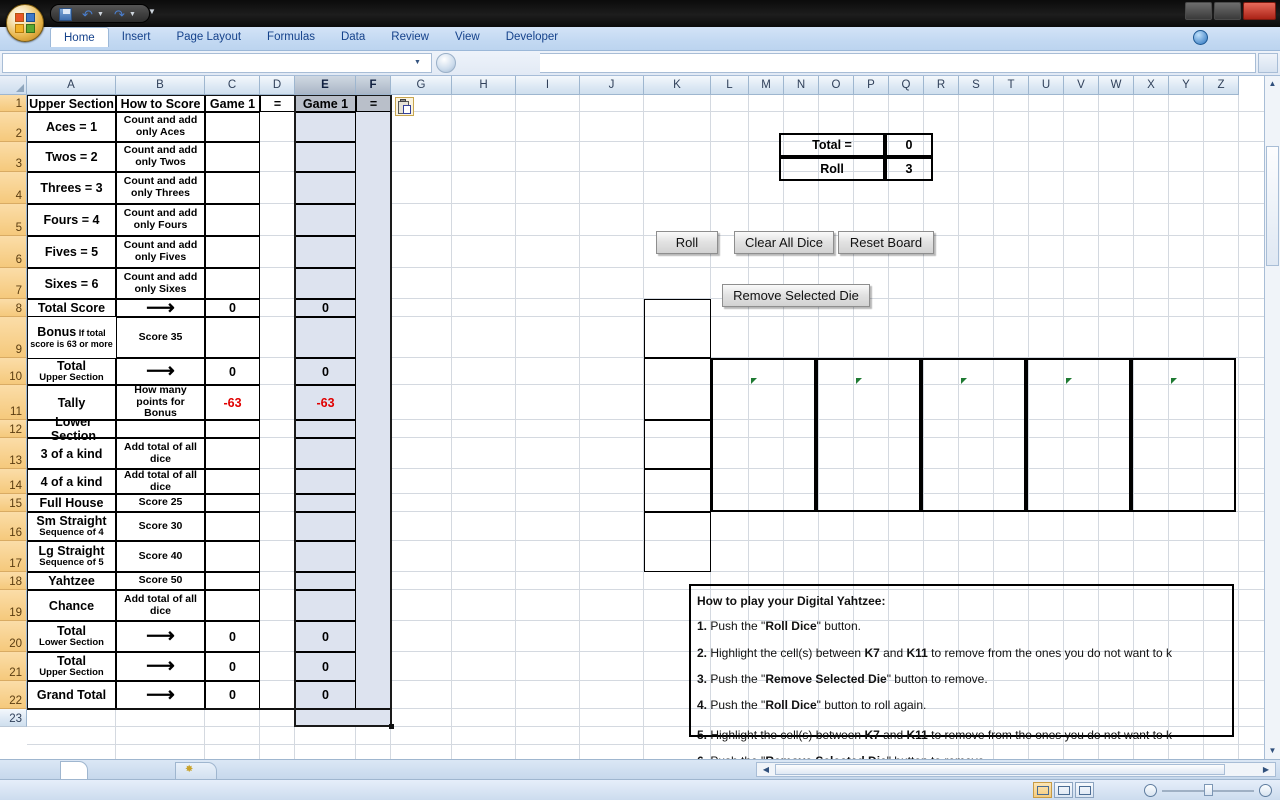 The height and width of the screenshot is (800, 1280). Describe the element at coordinates (13, 429) in the screenshot. I see `row-header-12: 12` at that location.